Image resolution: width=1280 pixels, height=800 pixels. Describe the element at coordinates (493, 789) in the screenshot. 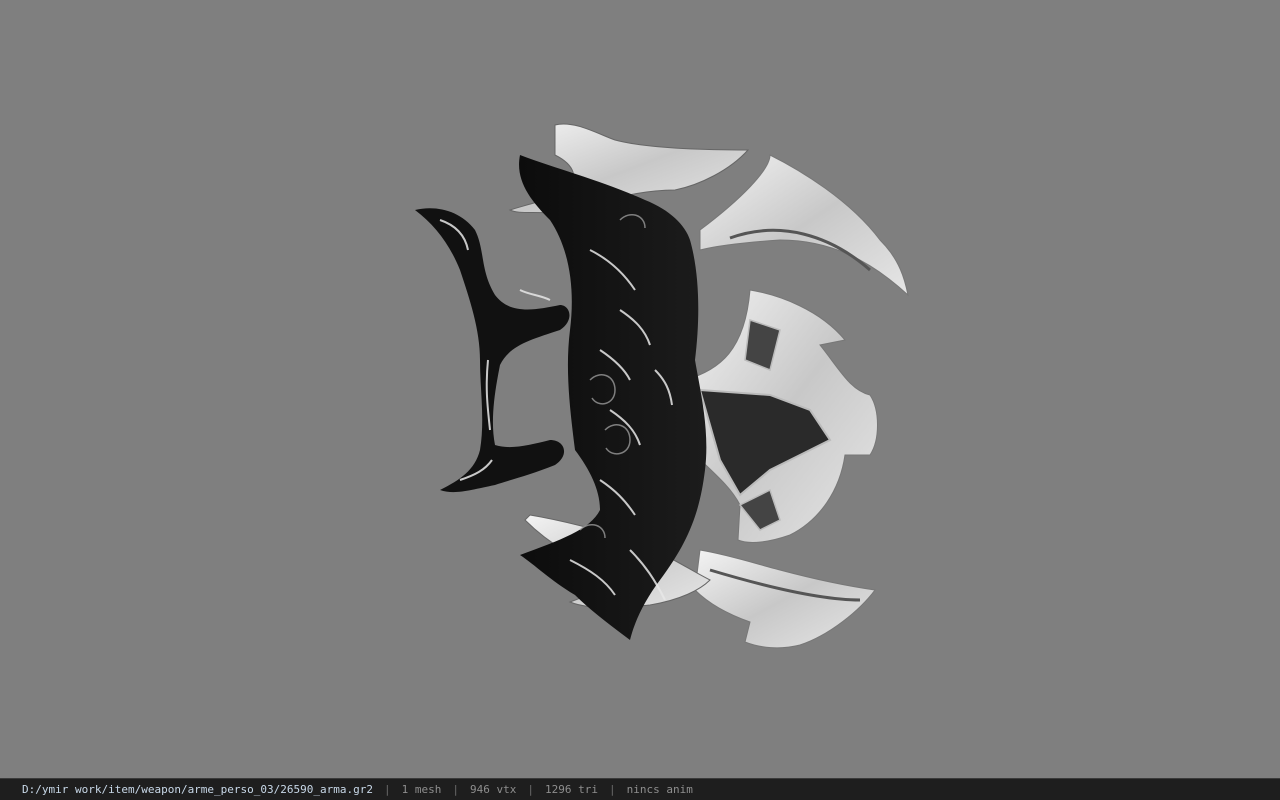

I see `vertex-count: 946 vtx` at that location.